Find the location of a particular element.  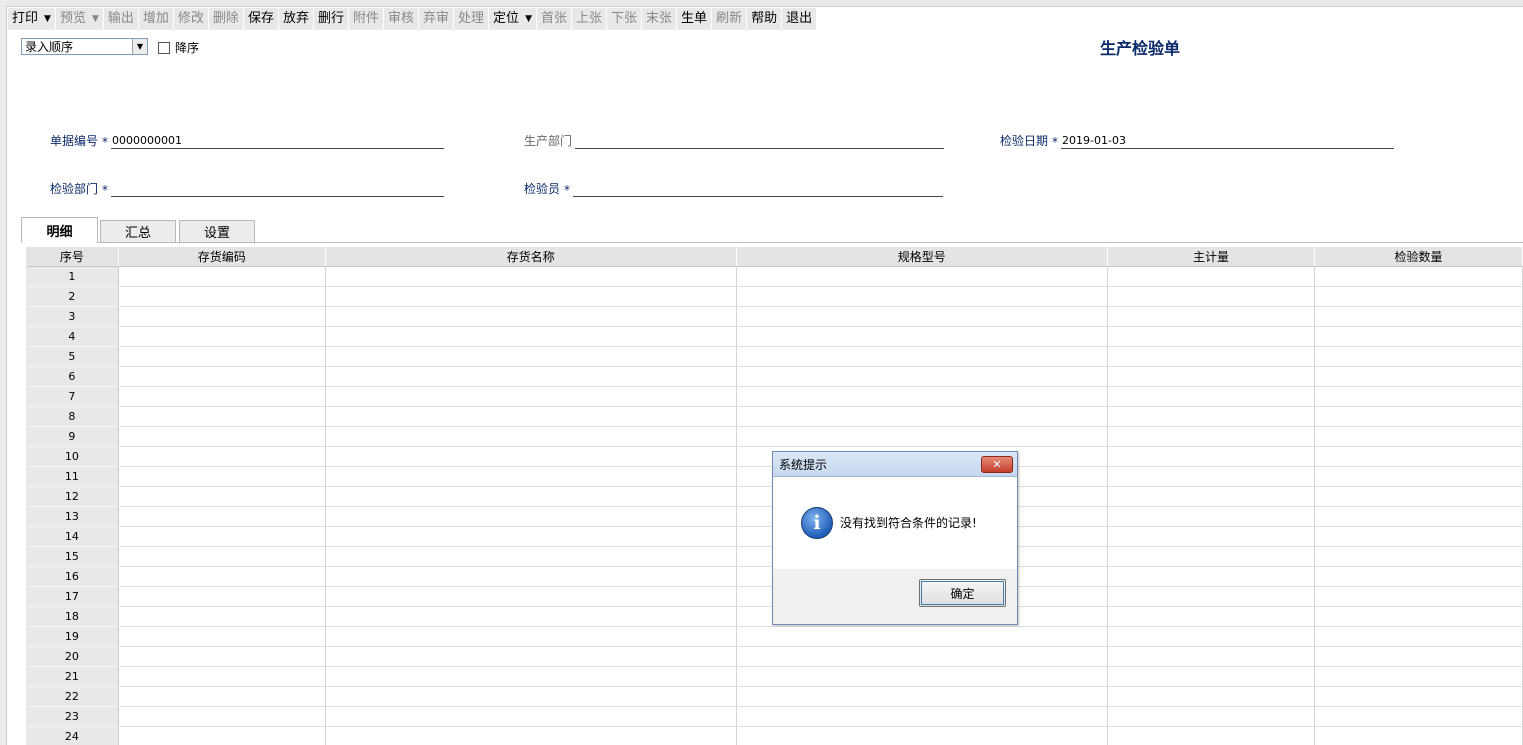

table-row: 20 is located at coordinates (774, 656).